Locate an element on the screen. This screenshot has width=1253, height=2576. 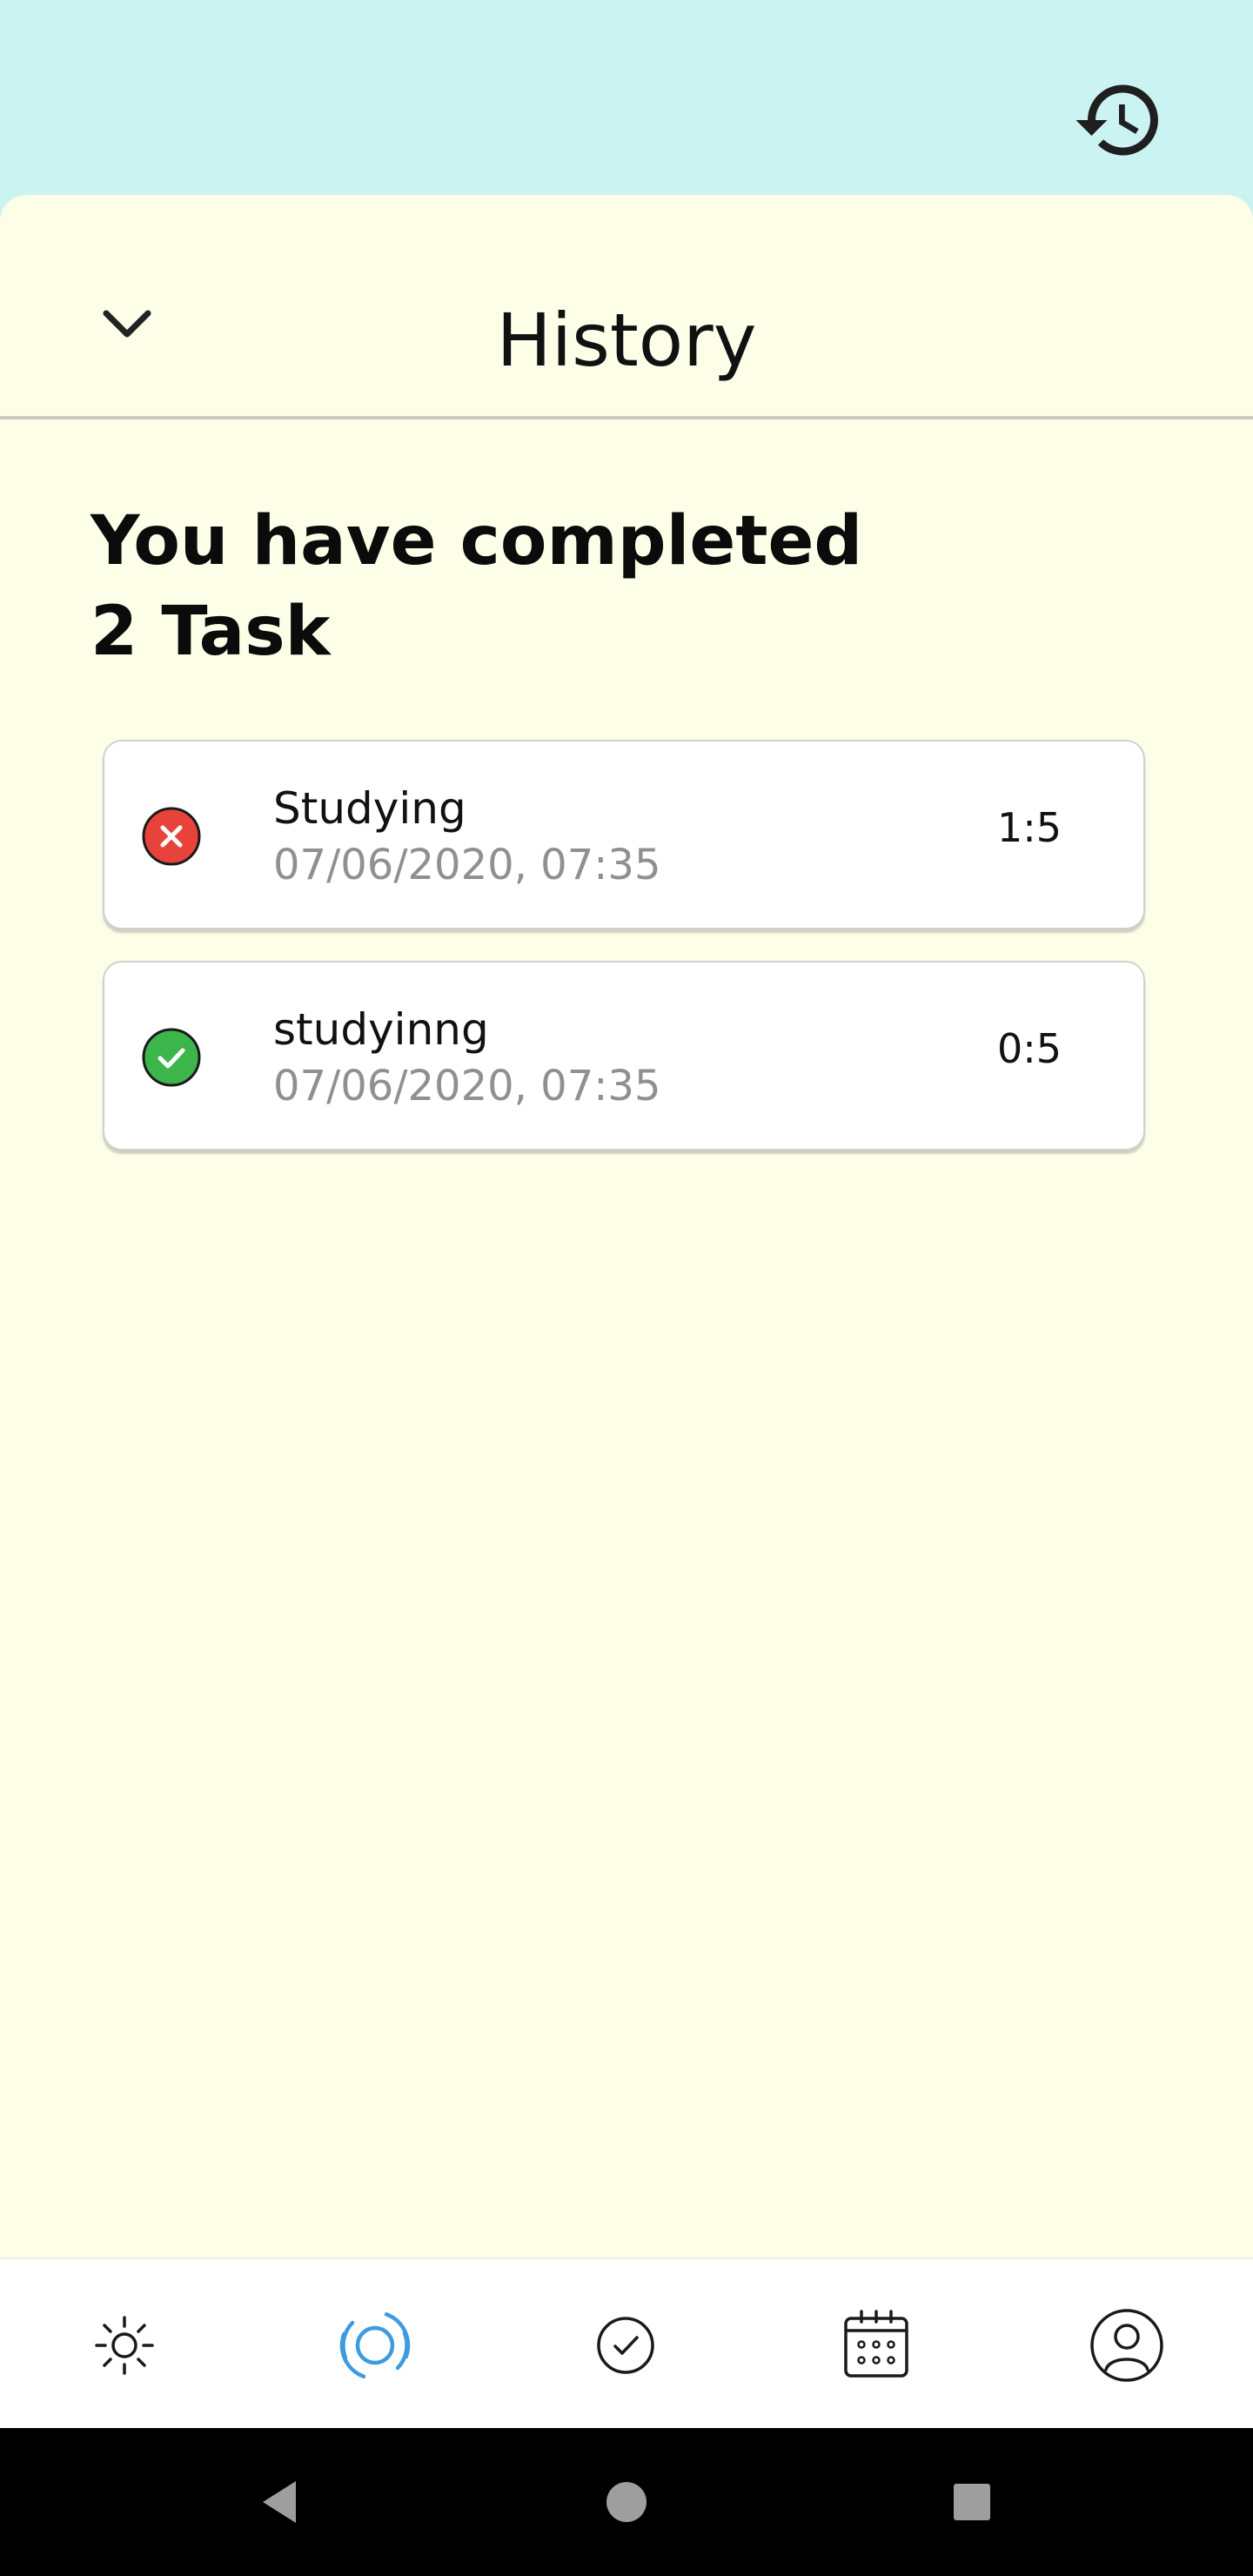
sun-icon is located at coordinates (124, 2345).